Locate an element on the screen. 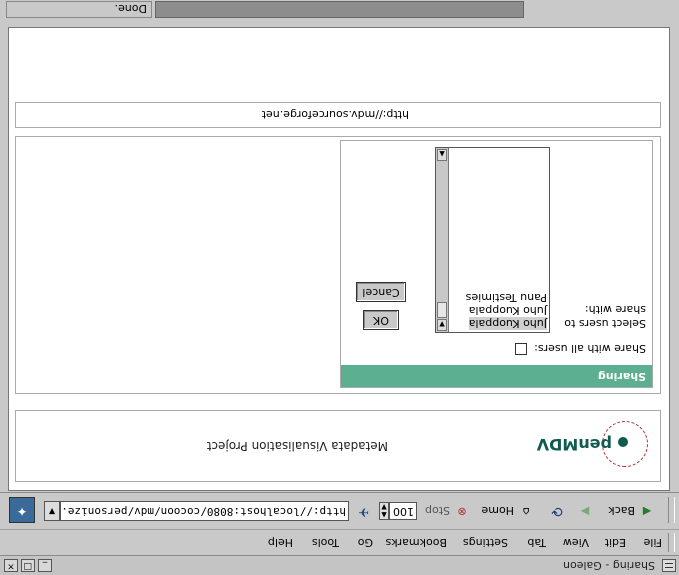 The image size is (679, 575). home-button: ⌂ Home is located at coordinates (508, 511).